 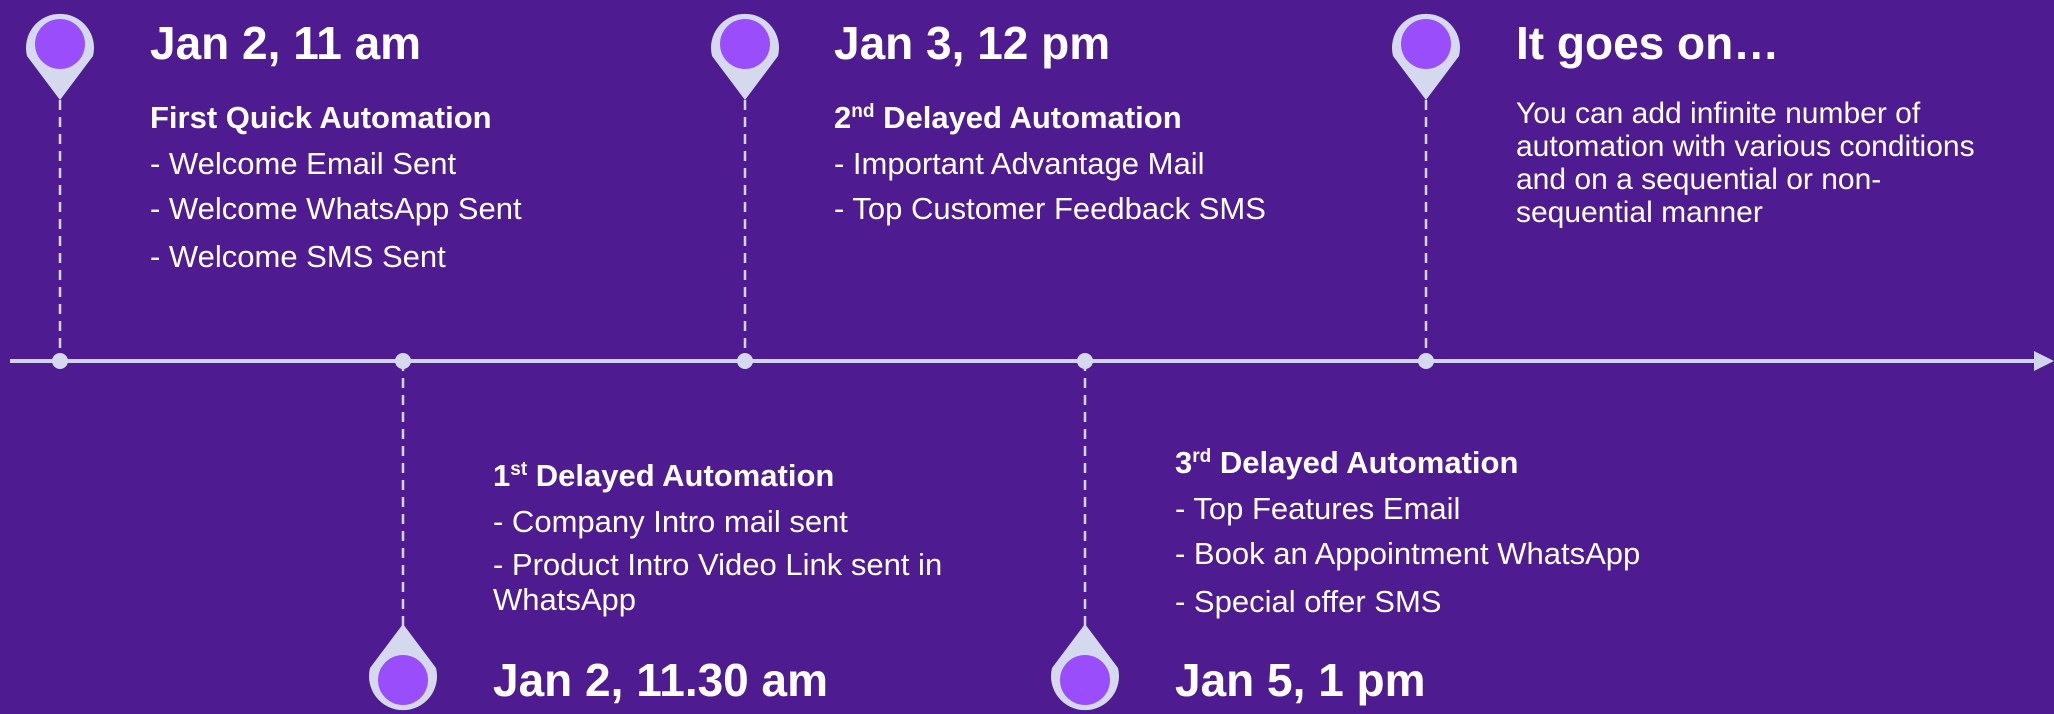 I want to click on milestone-heading: First Quick Automation, so click(x=321, y=117).